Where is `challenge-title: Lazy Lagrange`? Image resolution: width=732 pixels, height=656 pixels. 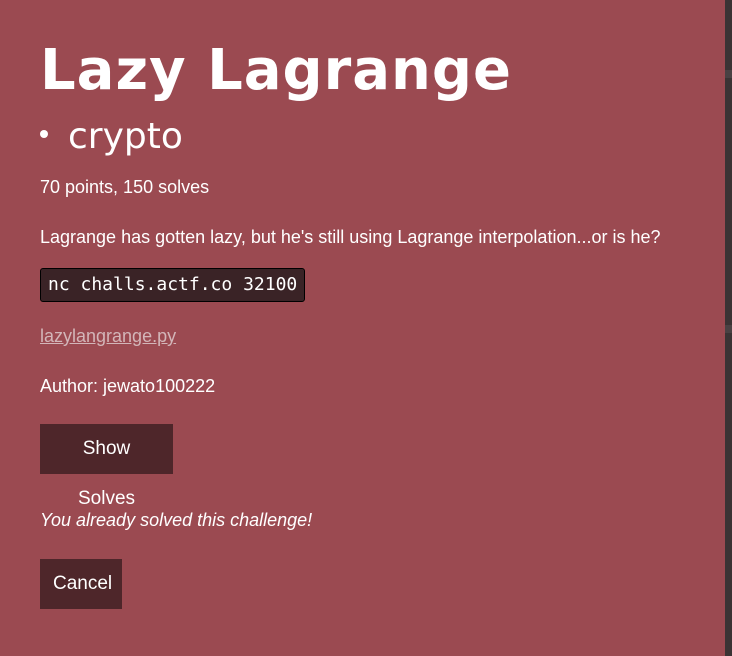 challenge-title: Lazy Lagrange is located at coordinates (276, 70).